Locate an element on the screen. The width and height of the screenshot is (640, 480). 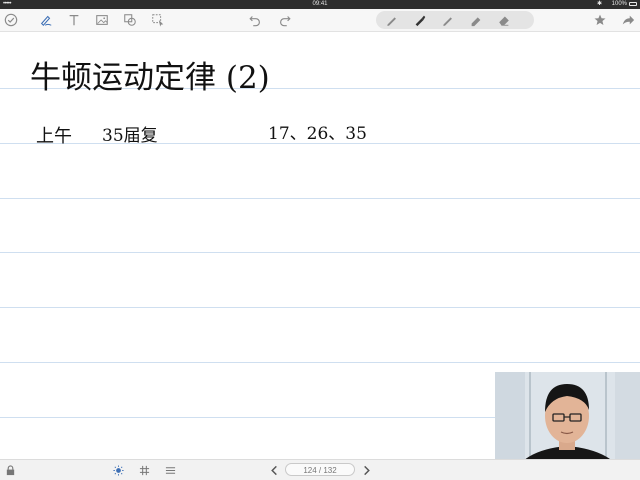
toolbar is located at coordinates (320, 20).